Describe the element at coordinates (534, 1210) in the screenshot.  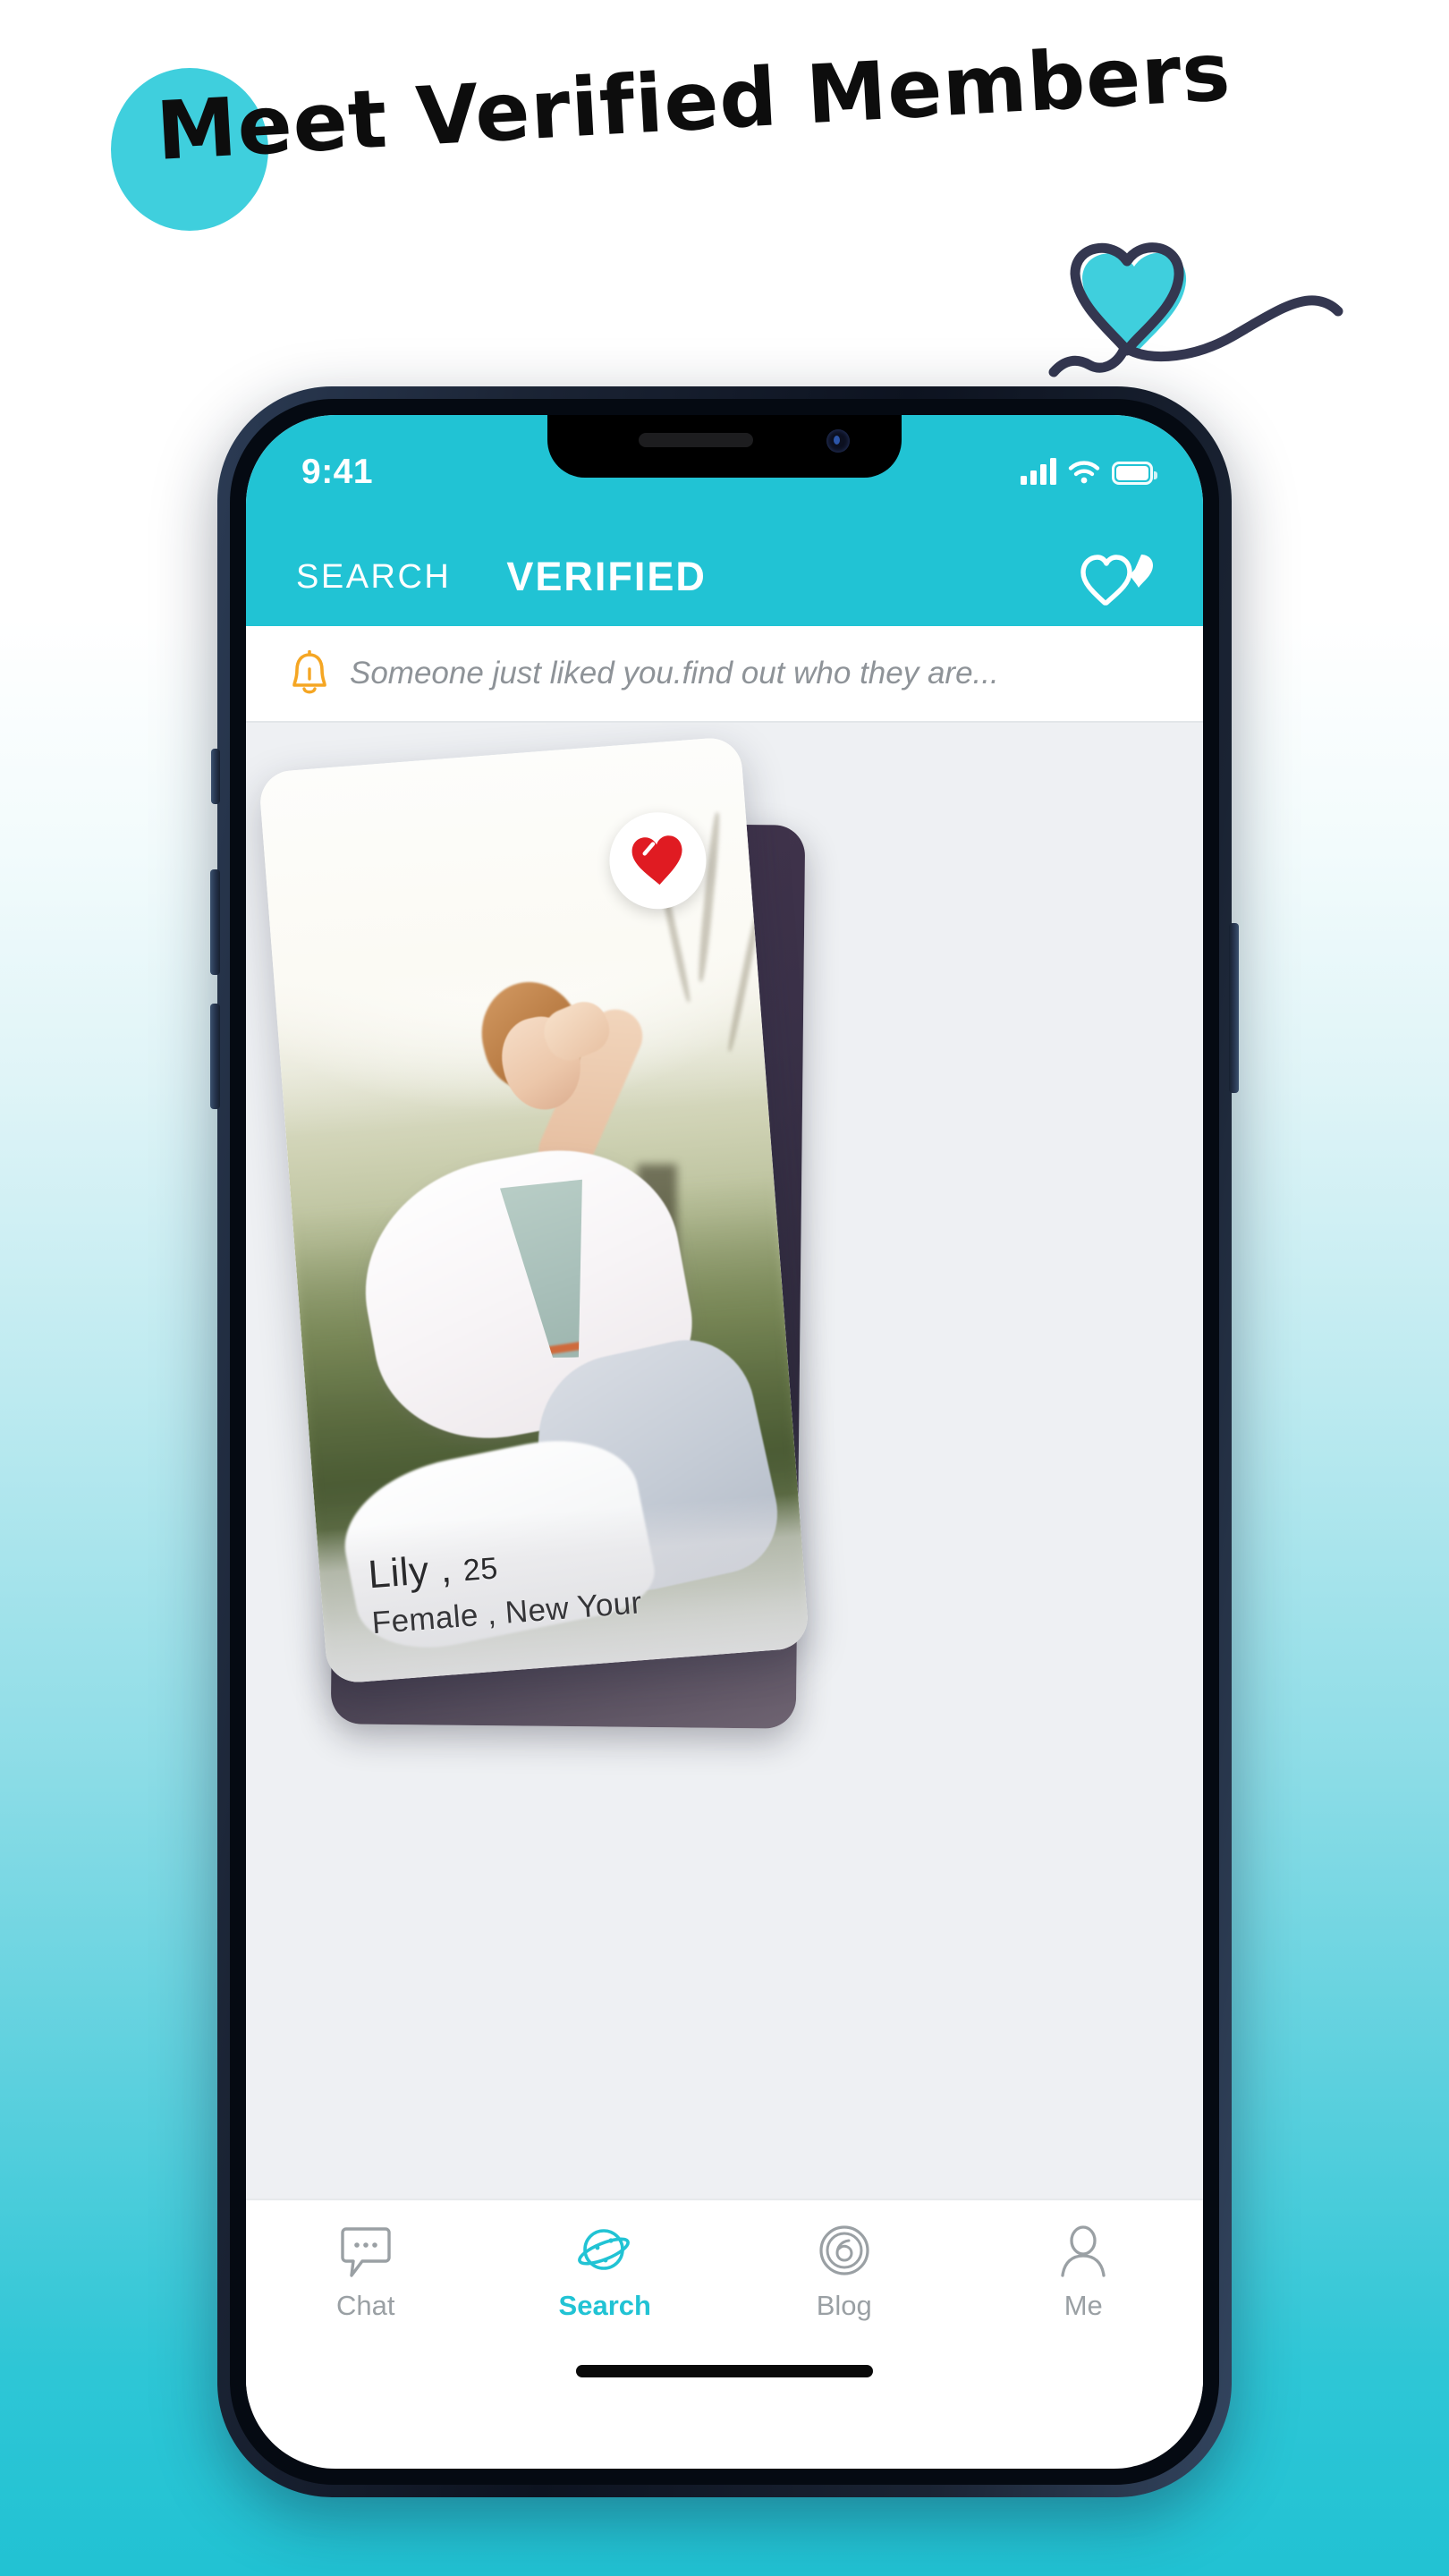
I see `profile-card: Lily , 25 Female , New Your` at that location.